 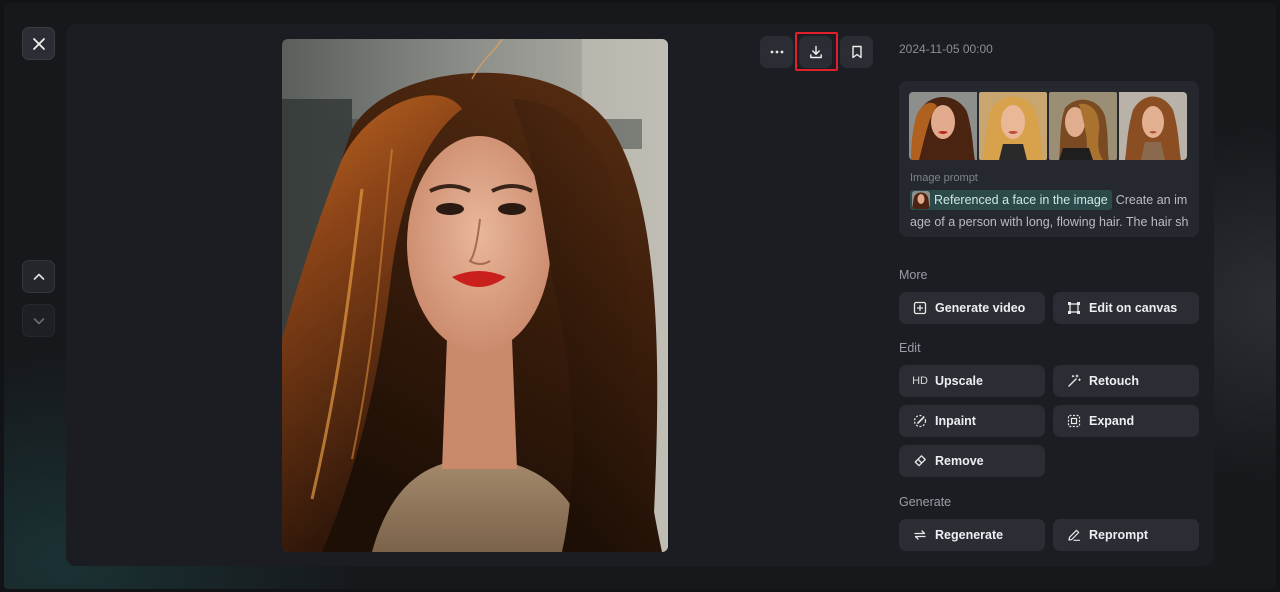 I want to click on prompt-label: Image prompt, so click(x=944, y=178).